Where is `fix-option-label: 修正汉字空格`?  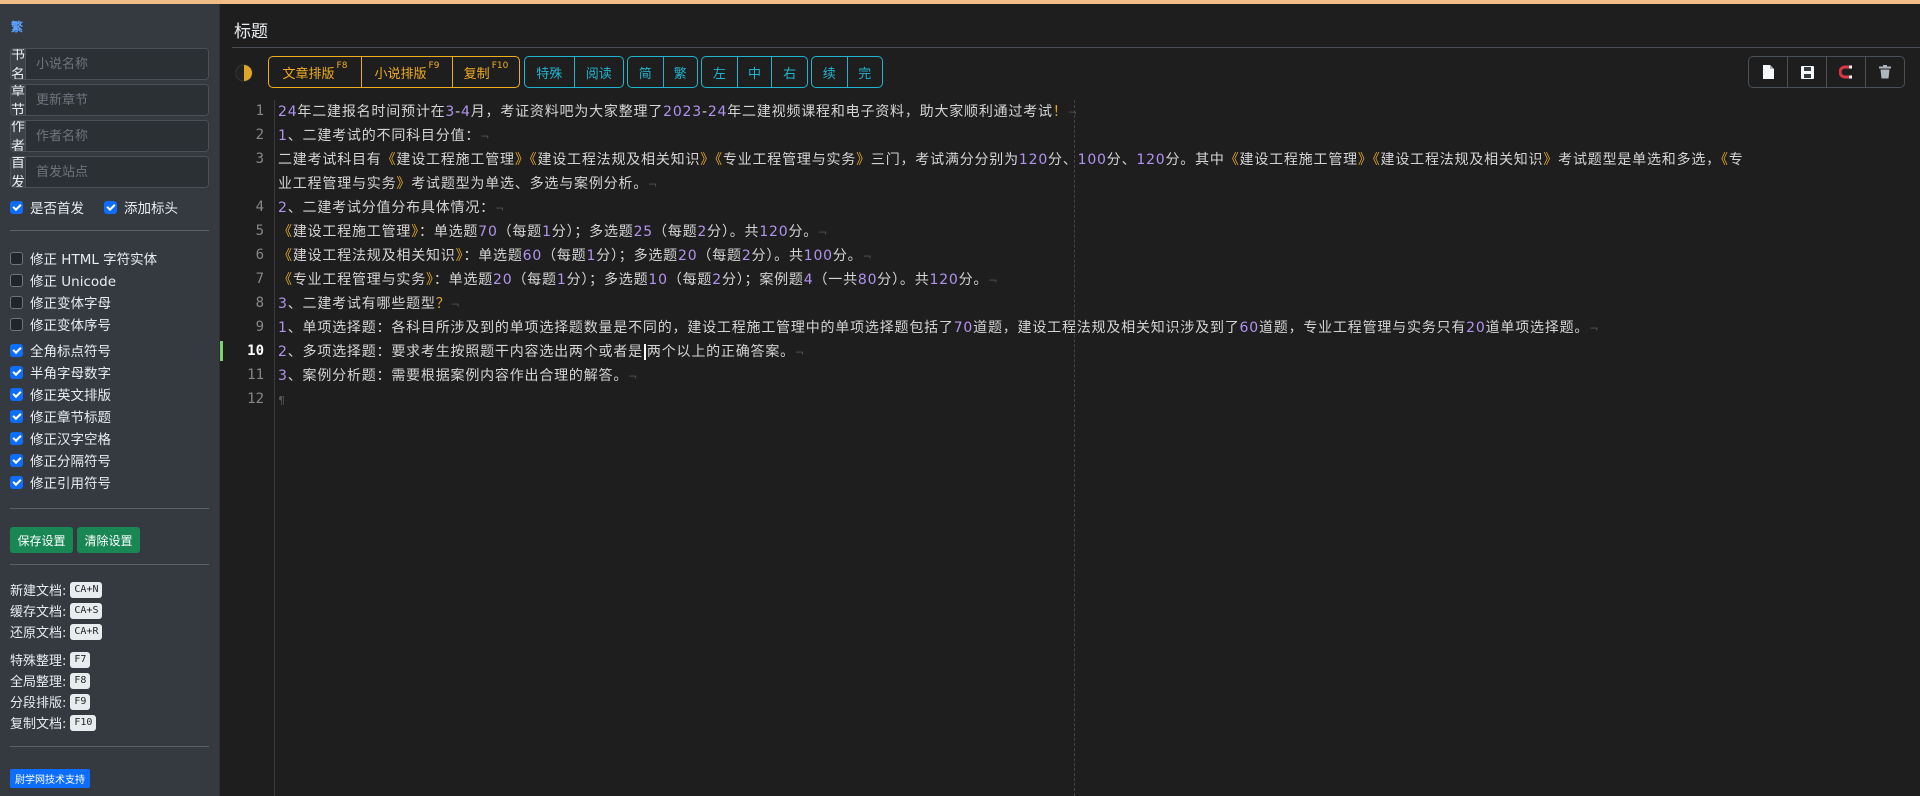
fix-option-label: 修正汉字空格 is located at coordinates (70, 440).